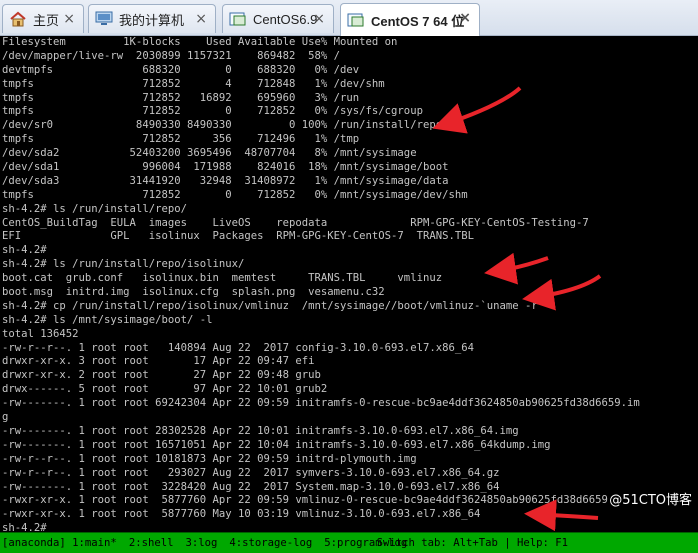 The height and width of the screenshot is (553, 698). What do you see at coordinates (561, 515) in the screenshot?
I see `arrow-kernel` at bounding box center [561, 515].